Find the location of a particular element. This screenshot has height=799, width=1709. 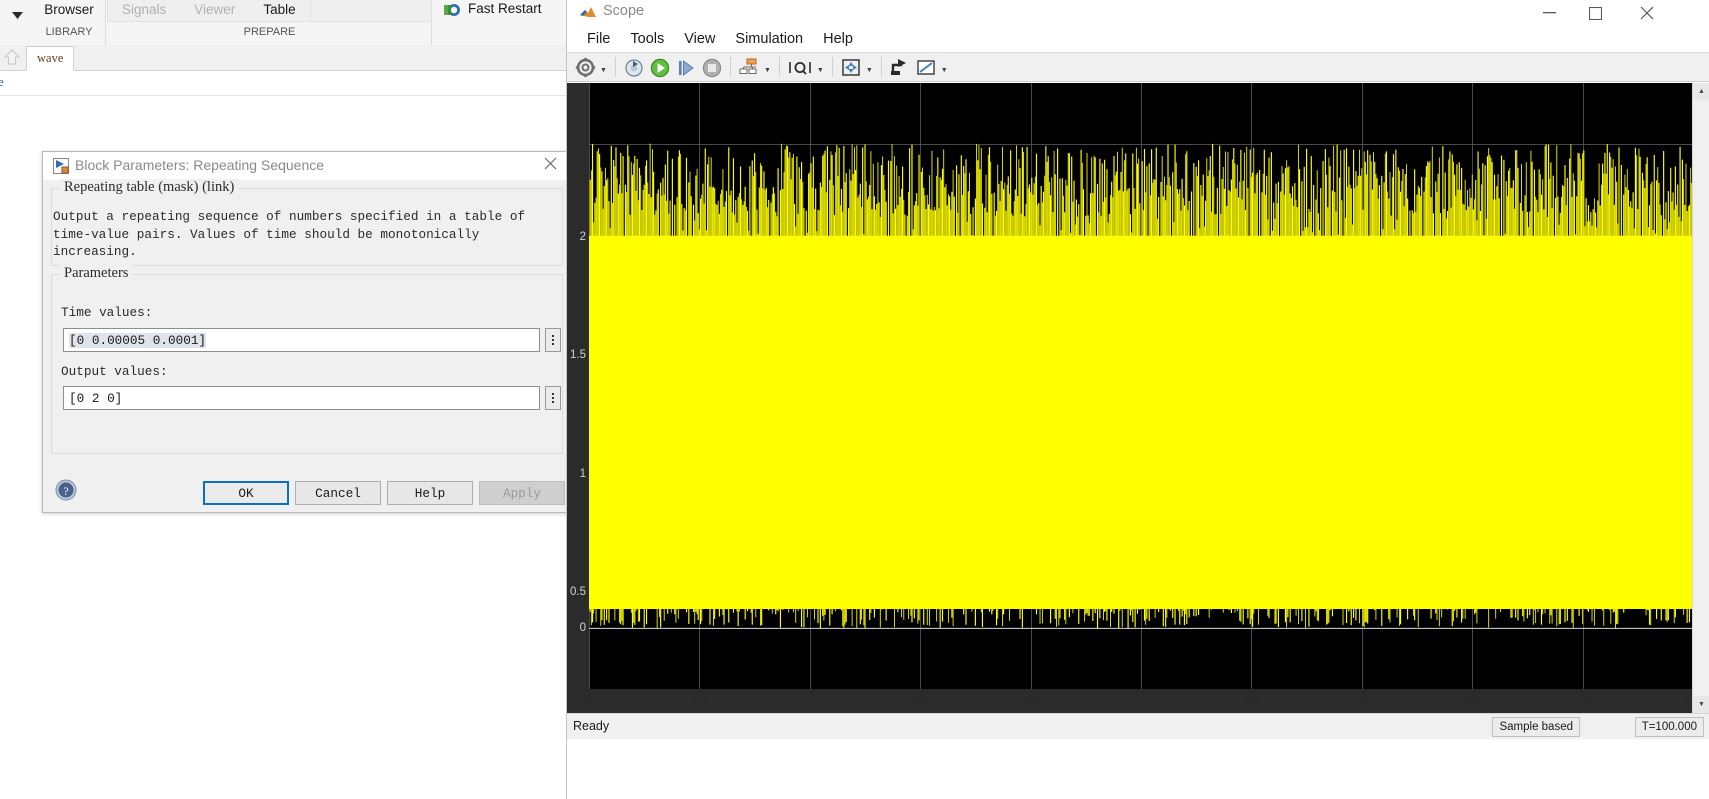

status-simulation-time: T=100.000 is located at coordinates (1669, 727).